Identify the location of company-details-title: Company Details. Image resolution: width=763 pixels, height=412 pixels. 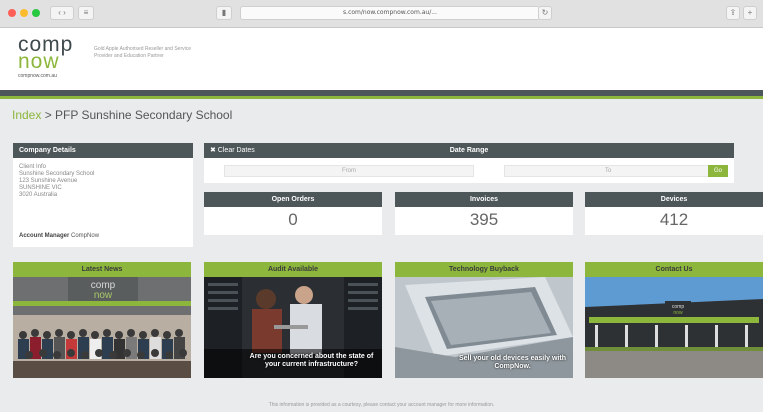
(103, 150).